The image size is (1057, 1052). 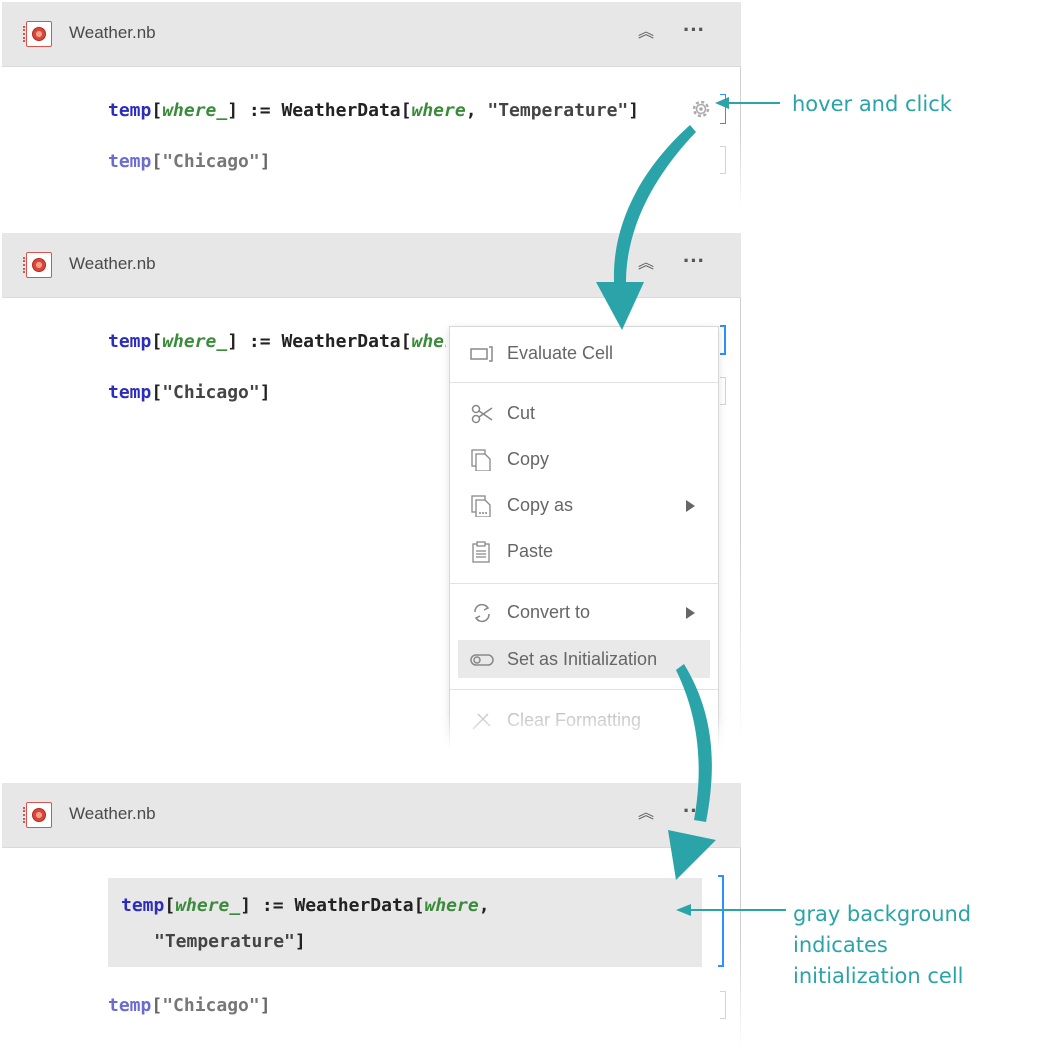 What do you see at coordinates (481, 552) in the screenshot?
I see `paste-icon` at bounding box center [481, 552].